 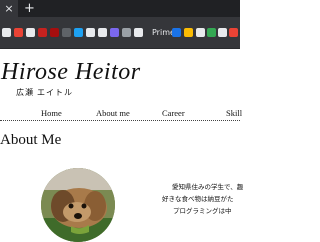 I want to click on close-tab-button: ×, so click(x=9, y=8).